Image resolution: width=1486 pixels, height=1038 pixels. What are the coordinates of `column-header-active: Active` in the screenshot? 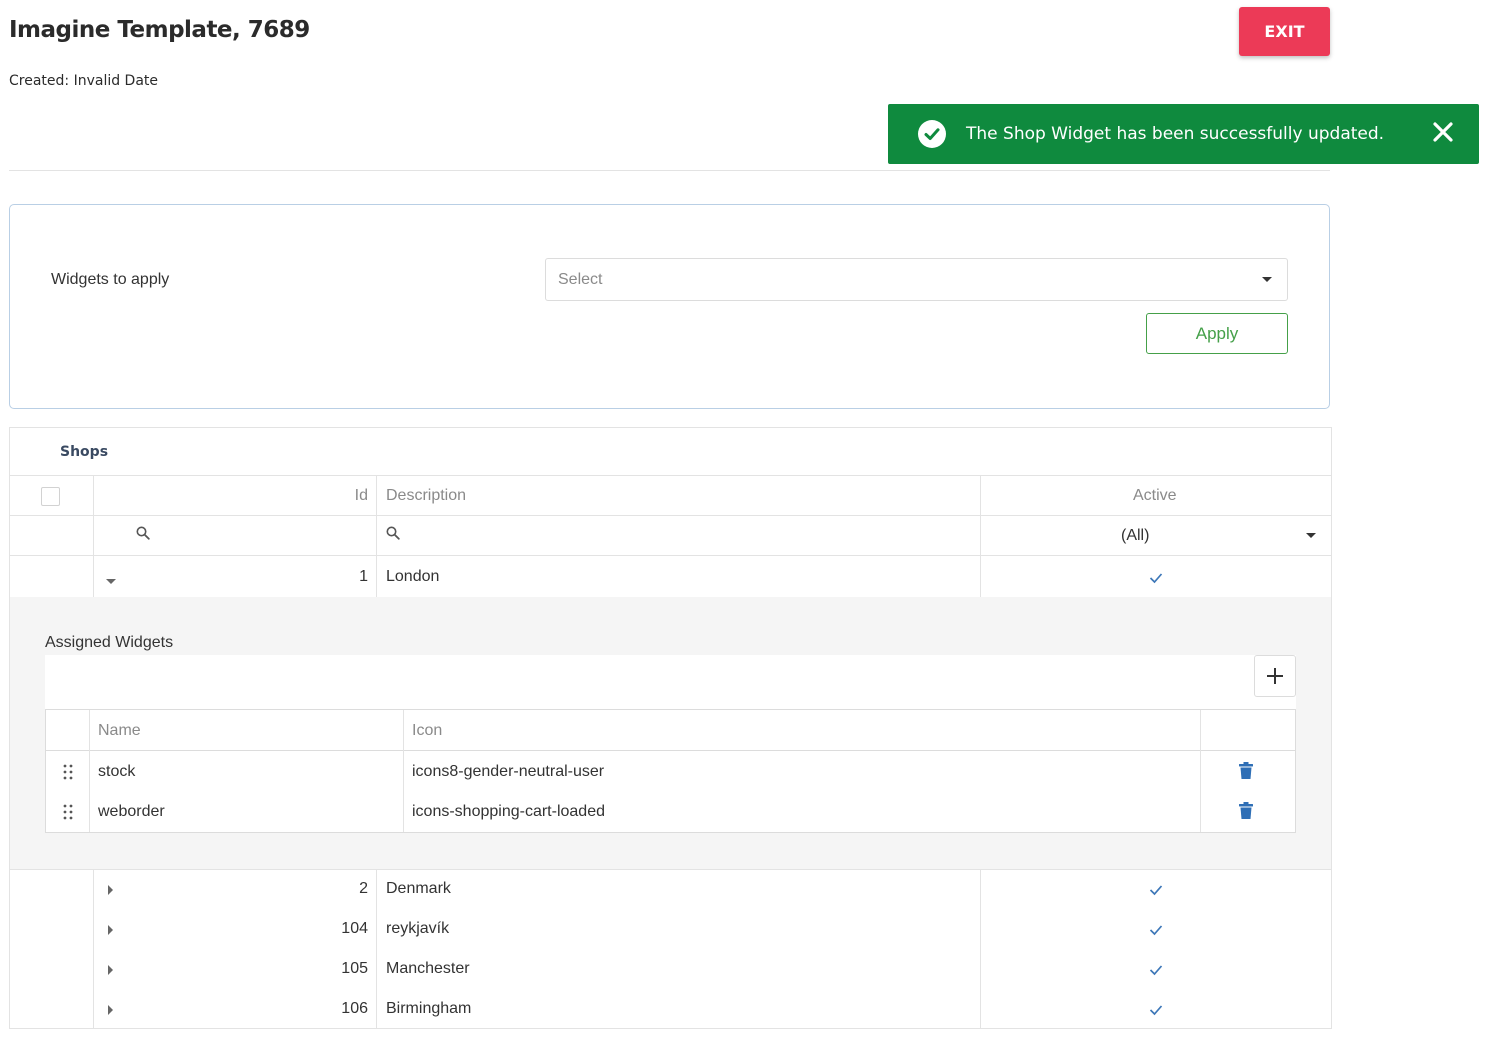 It's located at (1155, 496).